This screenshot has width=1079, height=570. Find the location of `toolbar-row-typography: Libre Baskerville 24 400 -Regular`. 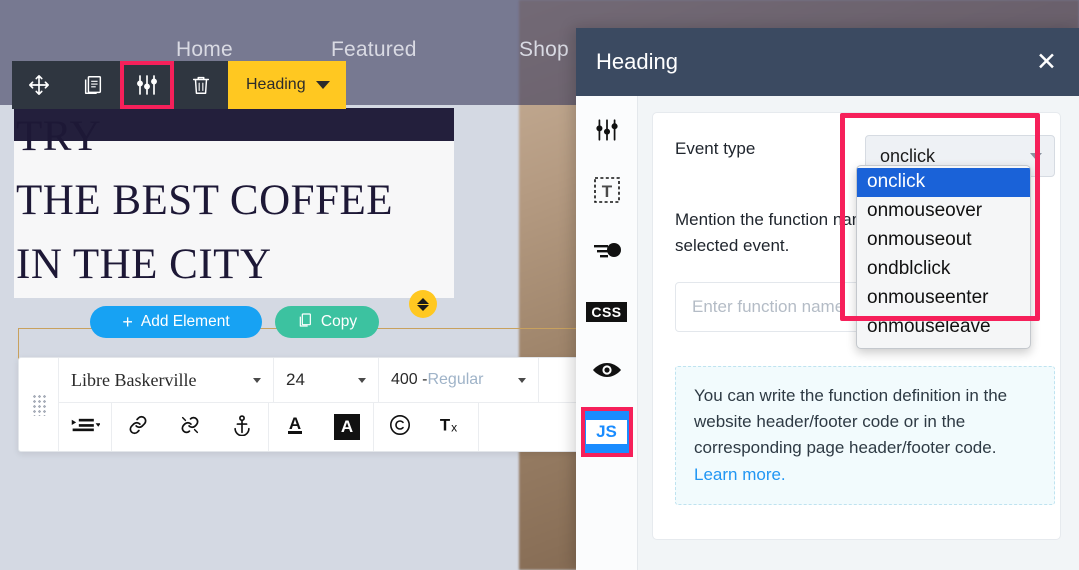

toolbar-row-typography: Libre Baskerville 24 400 -Regular is located at coordinates (319, 380).